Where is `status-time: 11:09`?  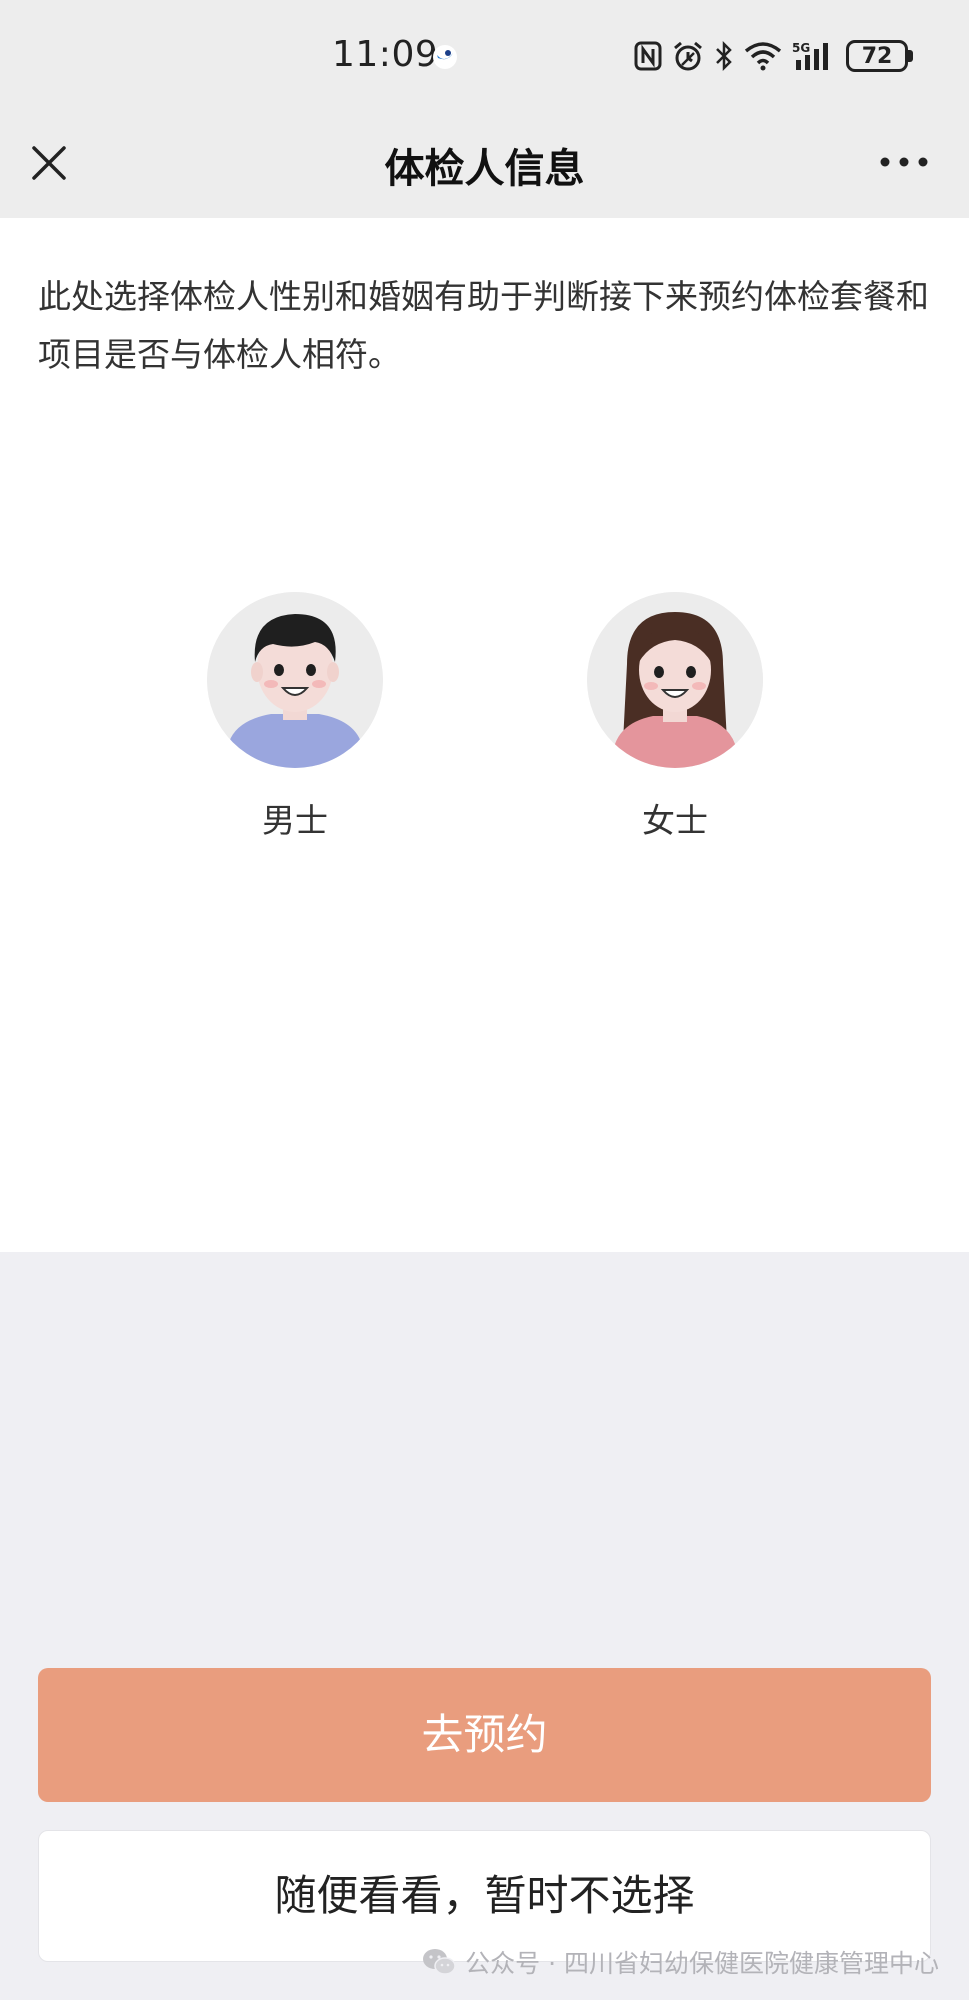 status-time: 11:09 is located at coordinates (385, 54).